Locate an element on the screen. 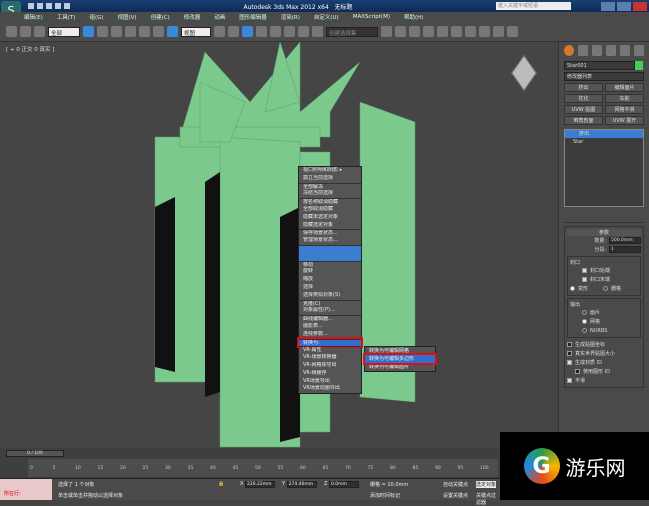 Image resolution: width=649 pixels, height=506 pixels. patch-radio is located at coordinates (584, 312).